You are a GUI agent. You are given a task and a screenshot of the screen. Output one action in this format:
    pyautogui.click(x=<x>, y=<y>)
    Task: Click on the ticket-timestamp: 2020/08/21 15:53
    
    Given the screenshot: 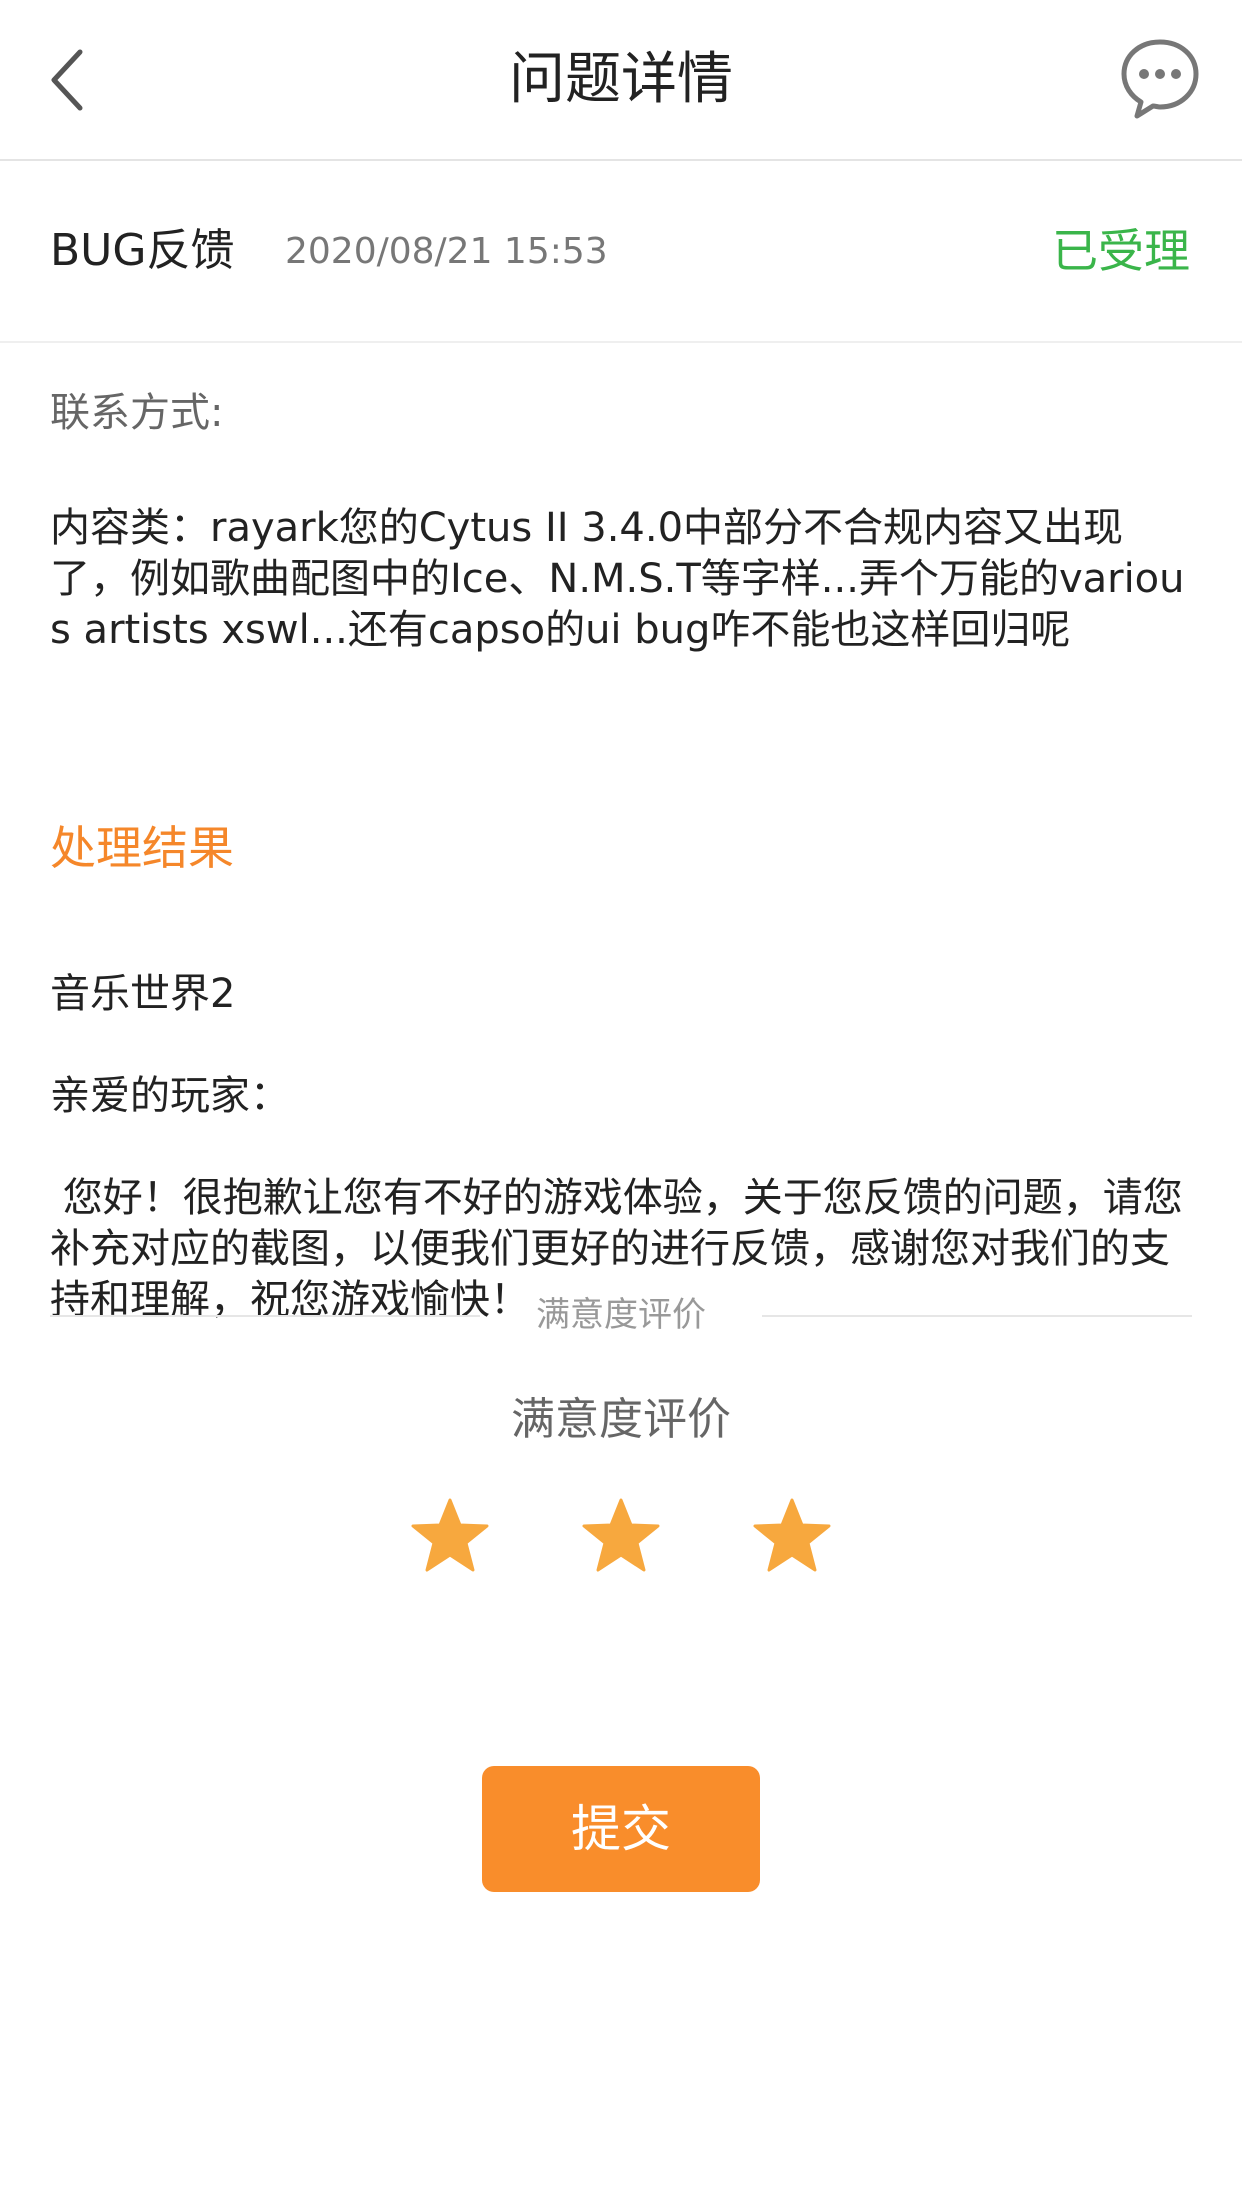 What is the action you would take?
    pyautogui.click(x=446, y=251)
    